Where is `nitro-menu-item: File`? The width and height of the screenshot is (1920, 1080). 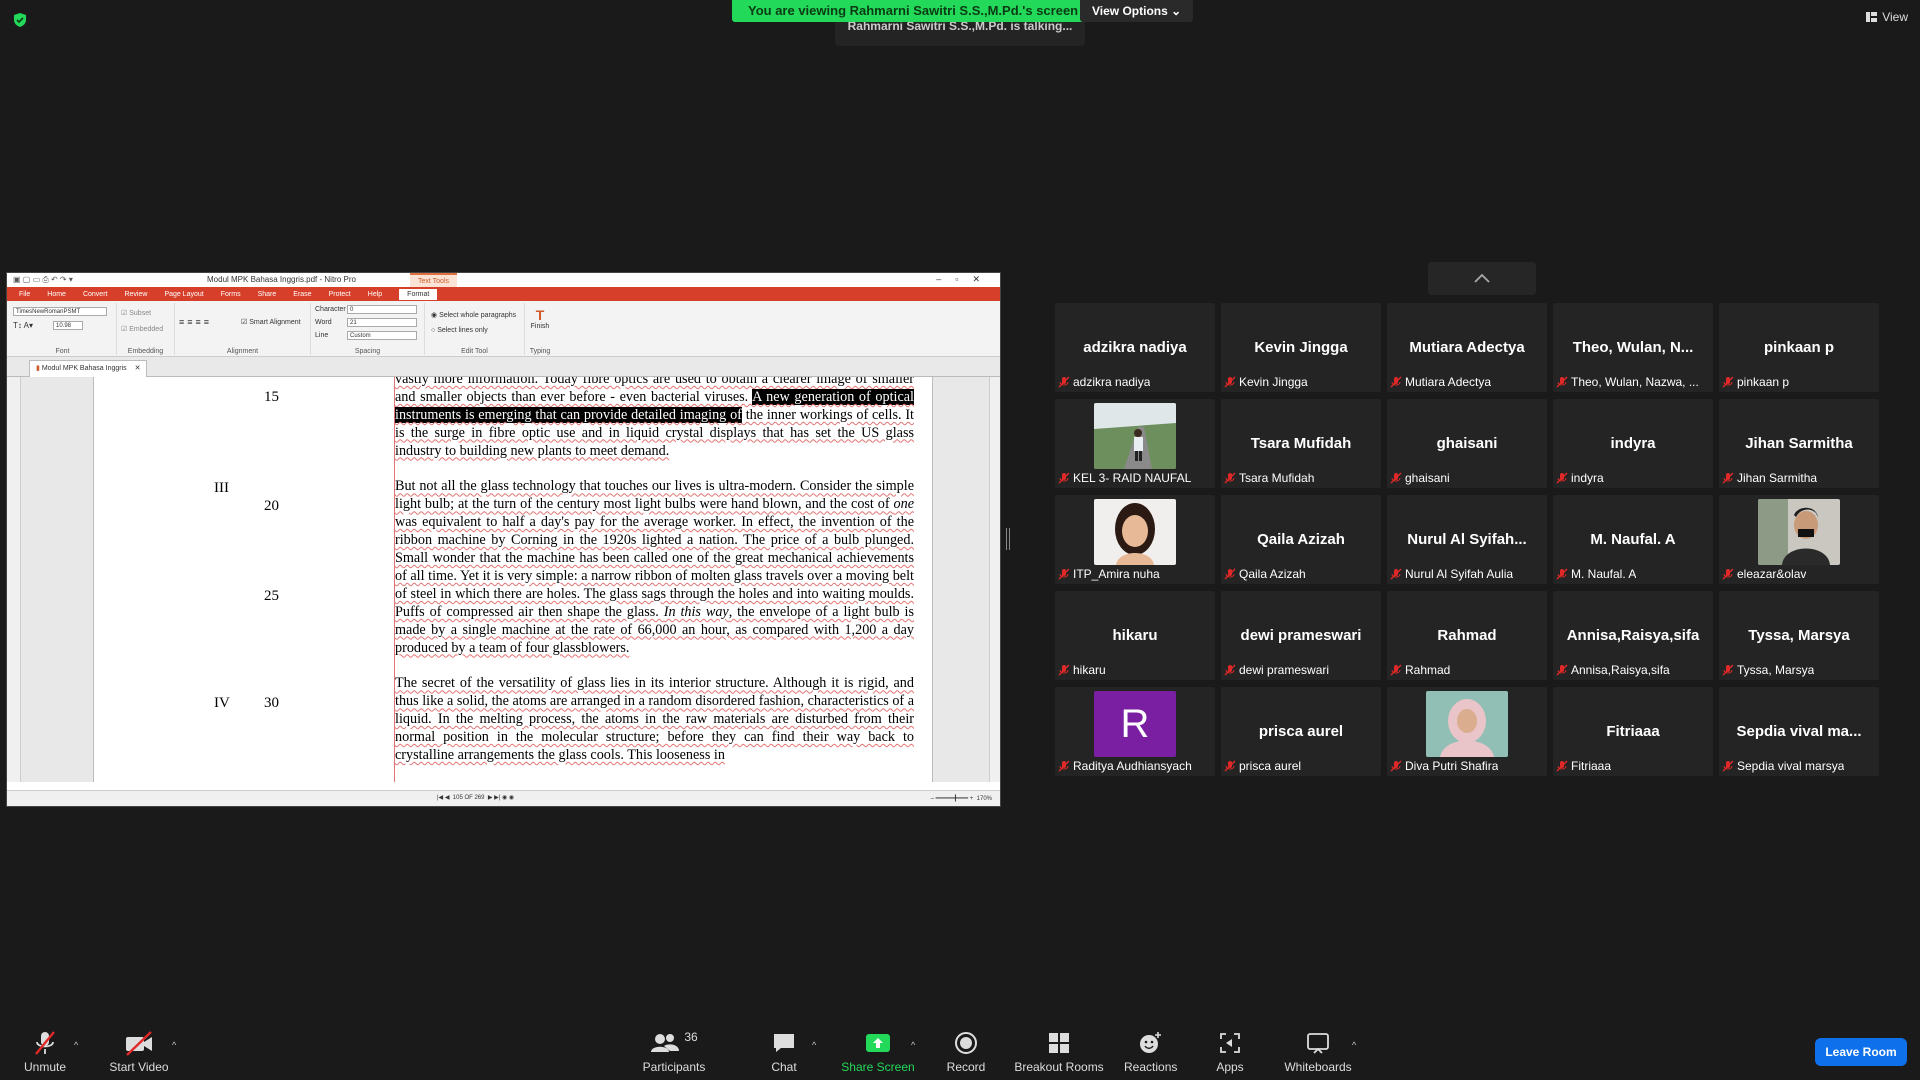
nitro-menu-item: File is located at coordinates (24, 294).